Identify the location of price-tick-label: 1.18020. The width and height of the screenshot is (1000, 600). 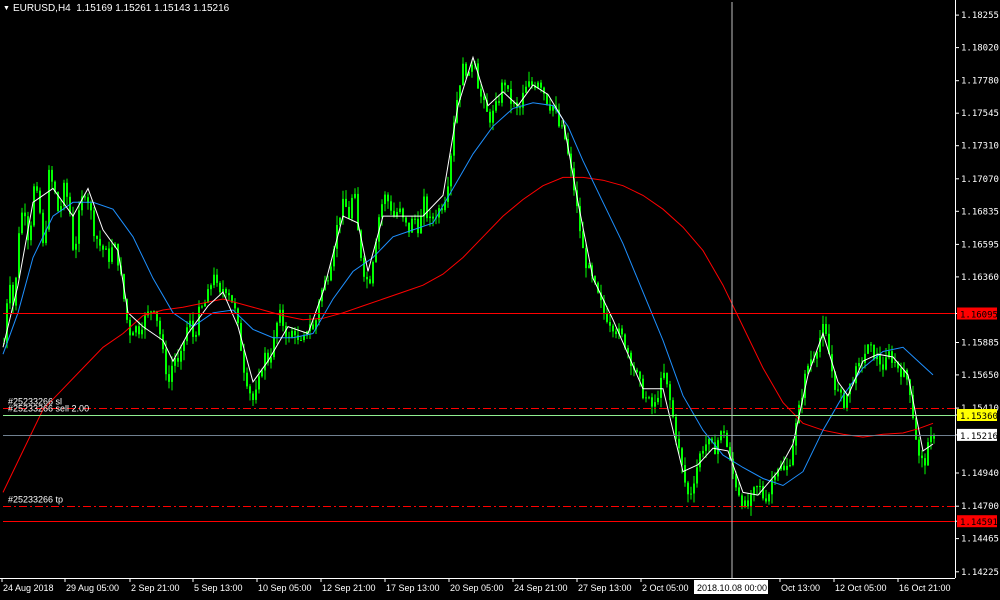
(980, 49).